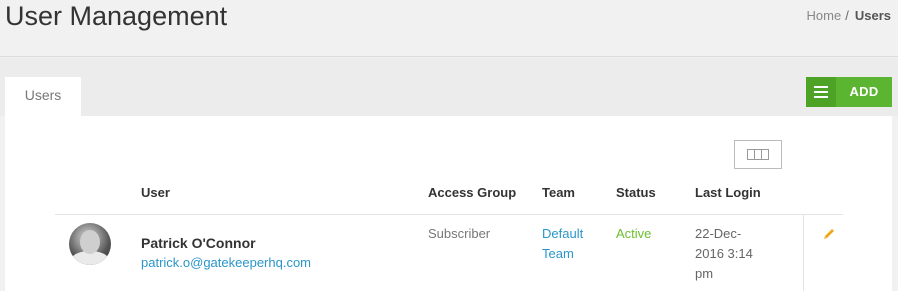 The image size is (898, 291). Describe the element at coordinates (155, 192) in the screenshot. I see `column-header-user: User` at that location.